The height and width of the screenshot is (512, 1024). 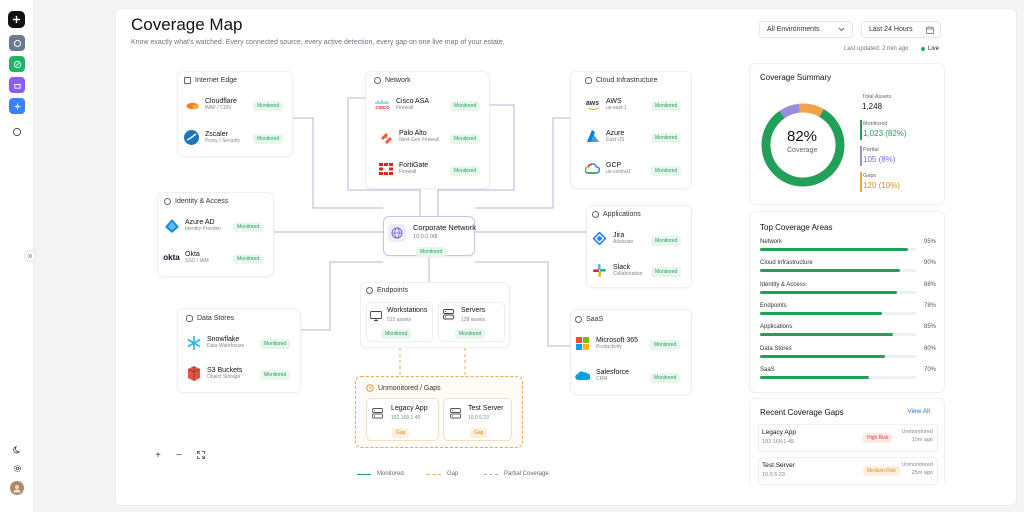 I want to click on group-cloud-title: Cloud Infrastructure, so click(x=621, y=80).